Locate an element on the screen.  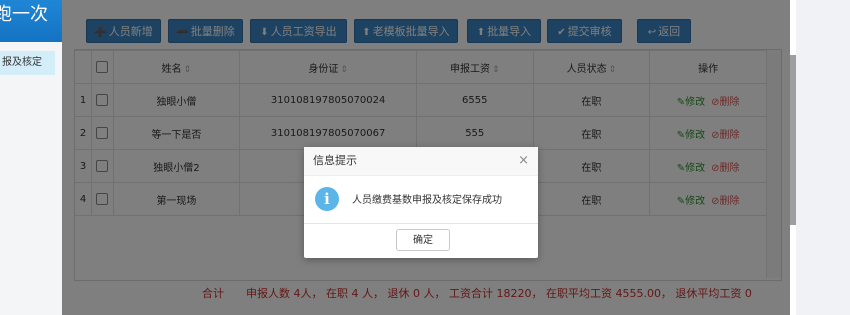
info-icon: i is located at coordinates (327, 199).